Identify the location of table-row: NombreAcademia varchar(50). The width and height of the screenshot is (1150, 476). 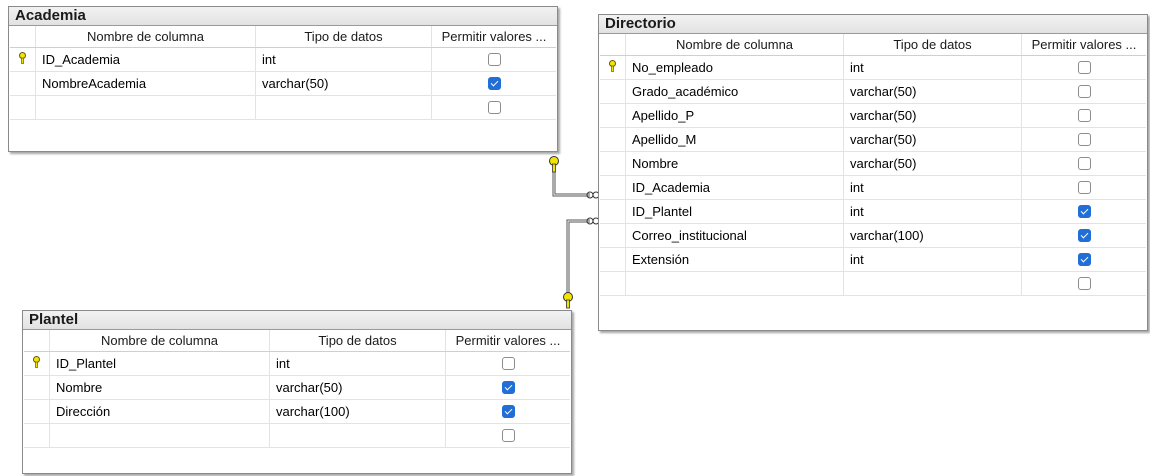
(283, 84).